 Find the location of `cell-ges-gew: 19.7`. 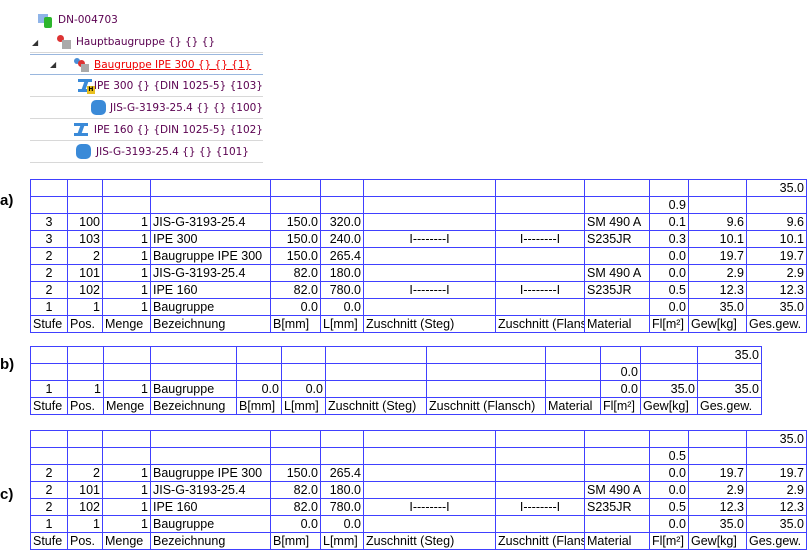

cell-ges-gew: 19.7 is located at coordinates (776, 473).